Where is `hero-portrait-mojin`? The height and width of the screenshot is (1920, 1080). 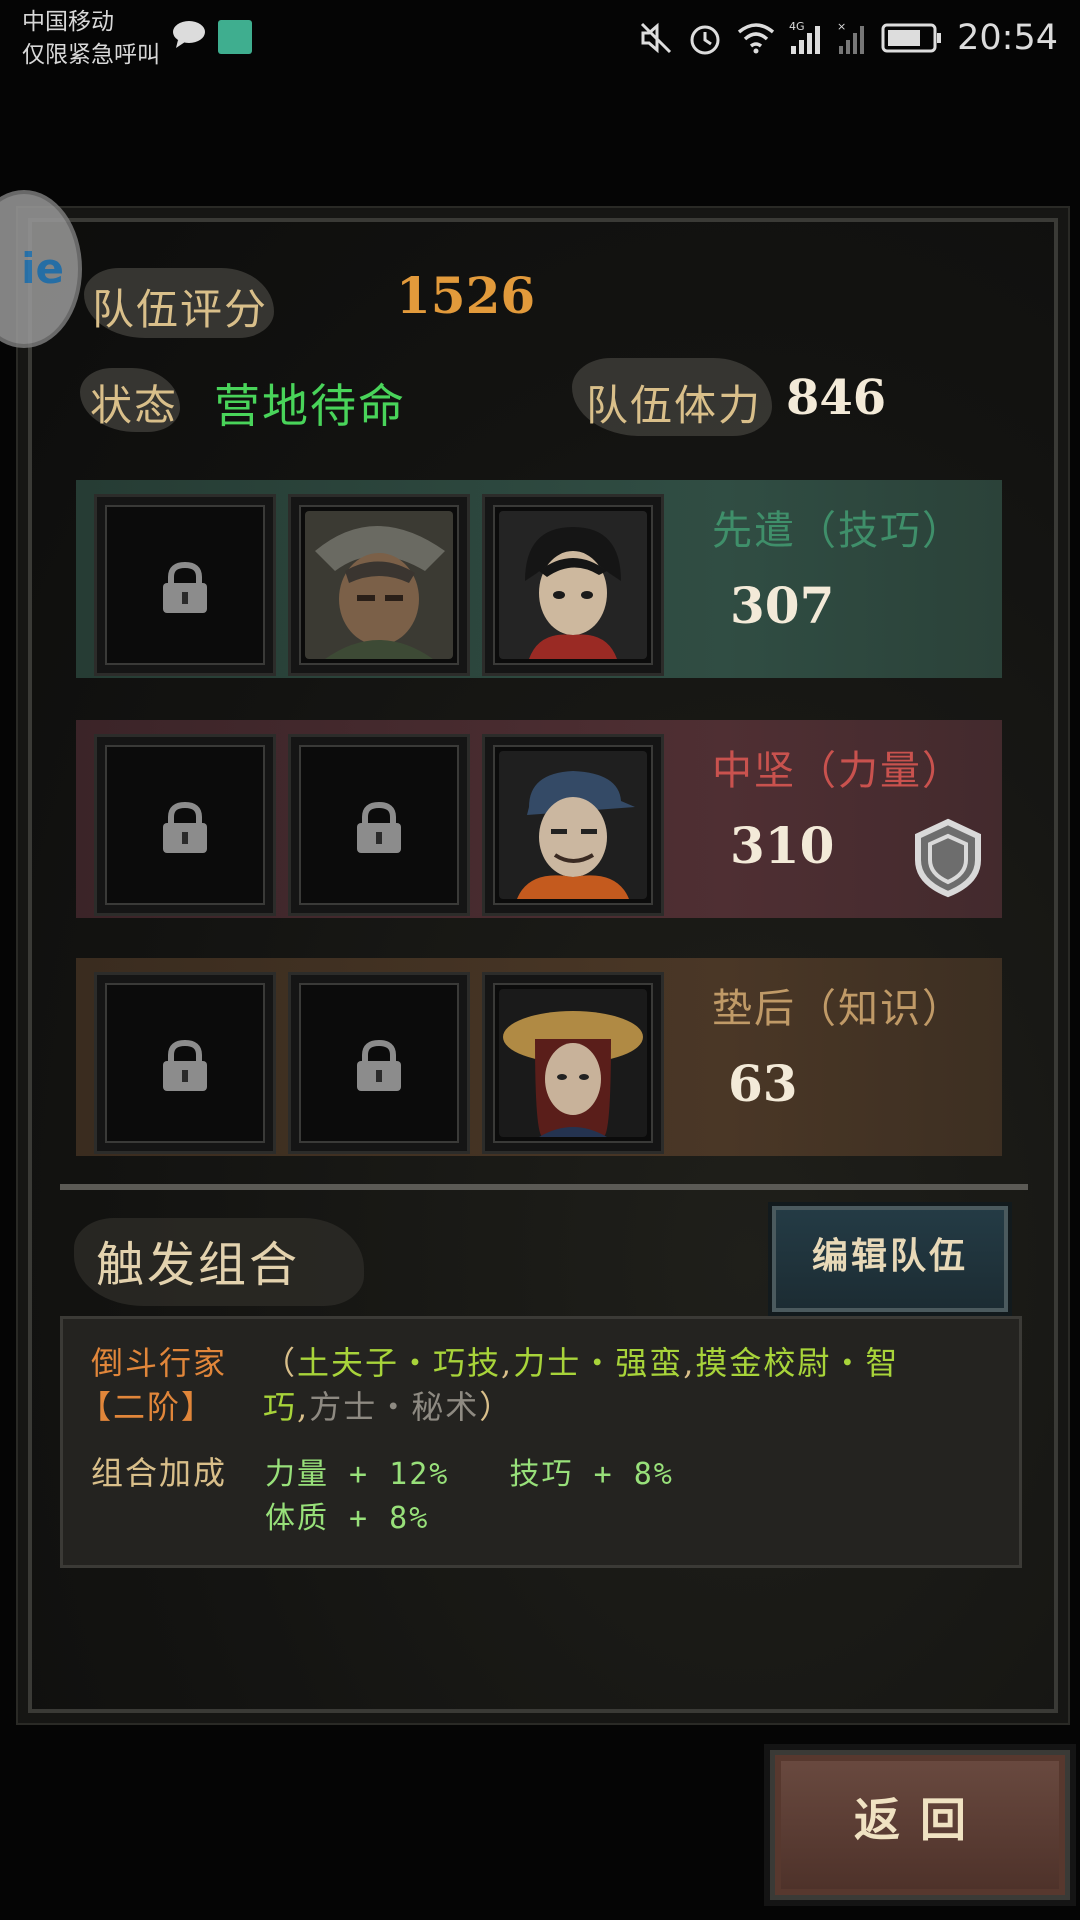
hero-portrait-mojin is located at coordinates (573, 825).